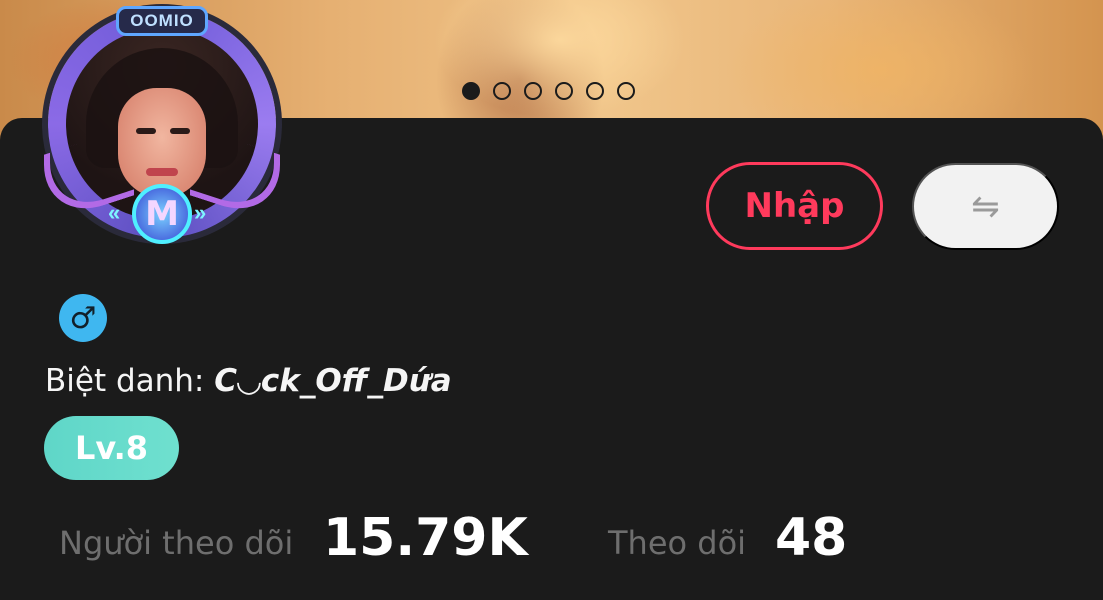 The height and width of the screenshot is (600, 1103). Describe the element at coordinates (111, 448) in the screenshot. I see `level-badge: Lv.8` at that location.